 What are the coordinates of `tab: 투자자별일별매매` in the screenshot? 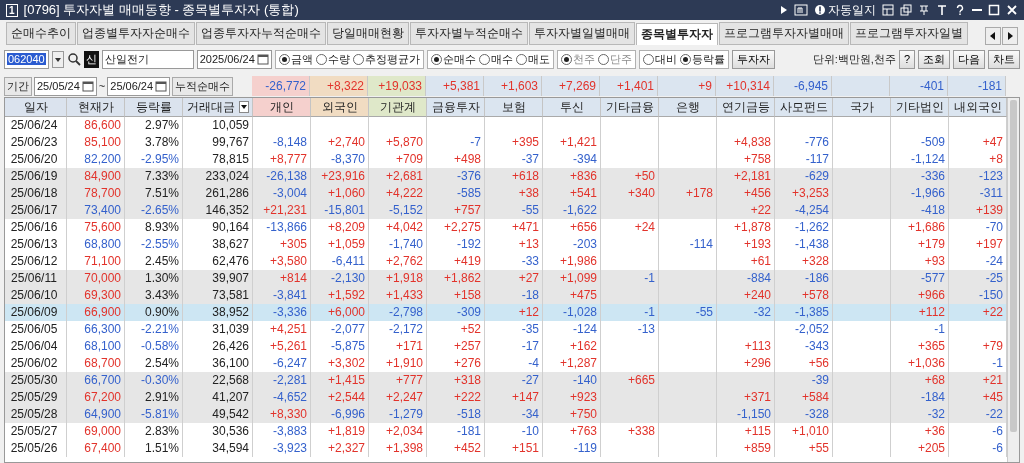 It's located at (582, 33).